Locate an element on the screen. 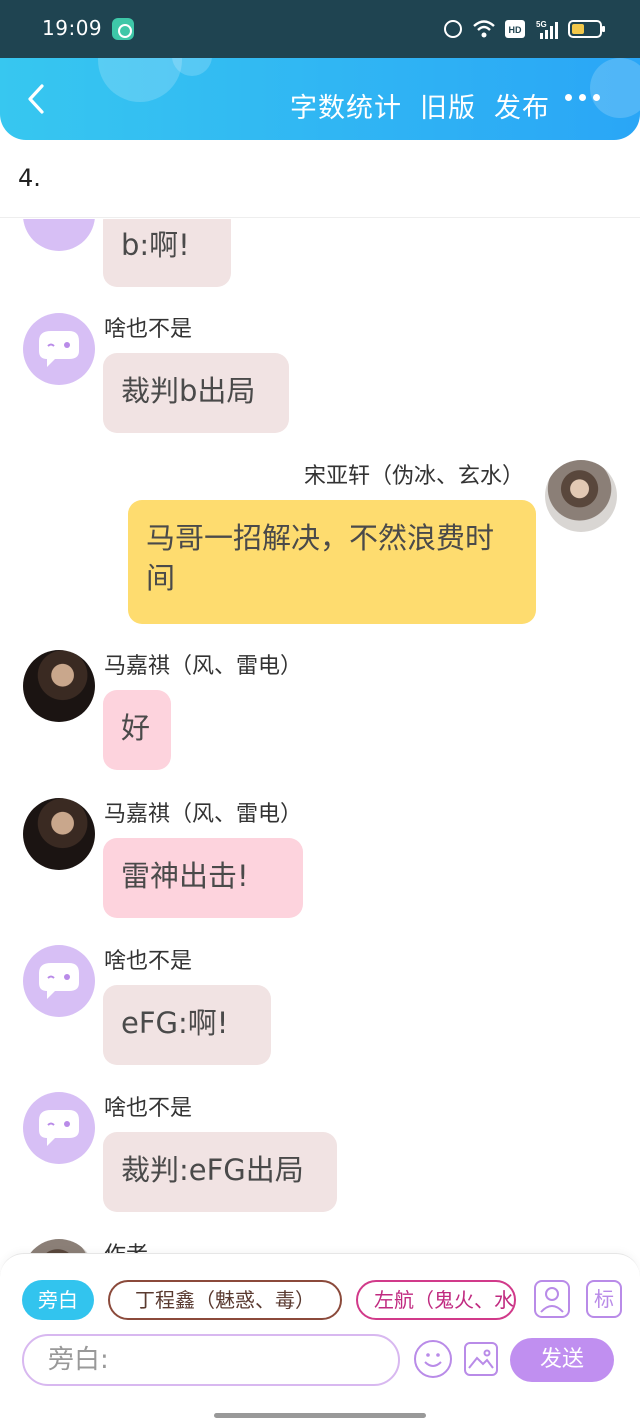  gesture-bar is located at coordinates (320, 1405).